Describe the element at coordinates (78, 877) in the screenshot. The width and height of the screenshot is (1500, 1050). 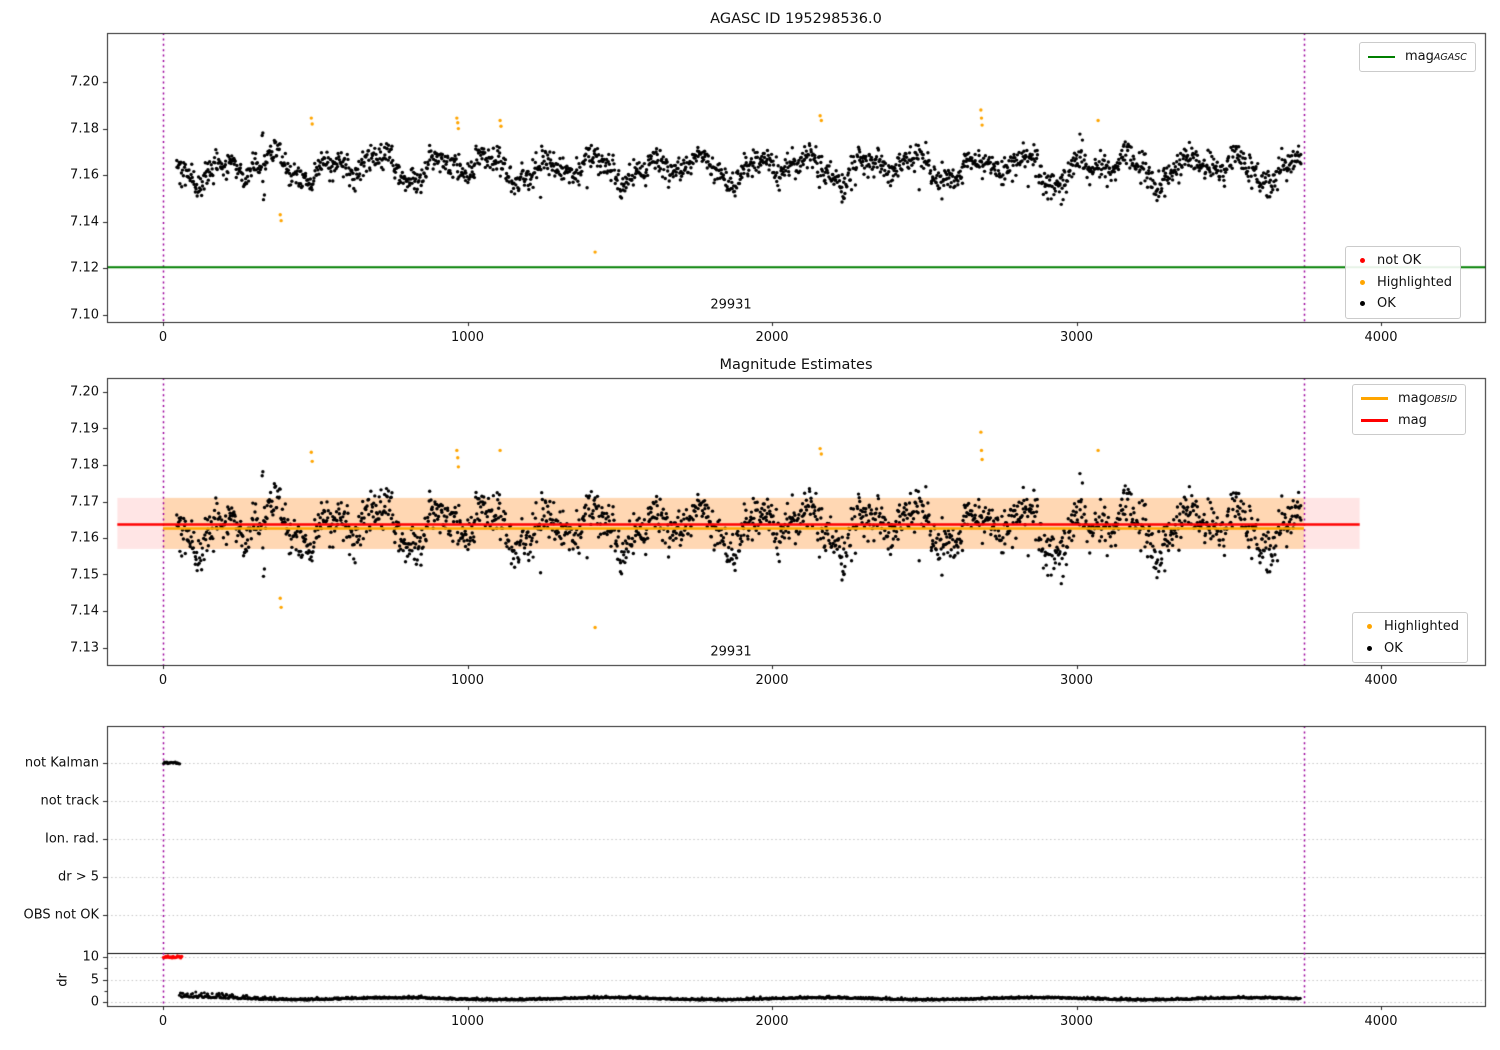
I see `flag-row-label: dr > 5` at that location.